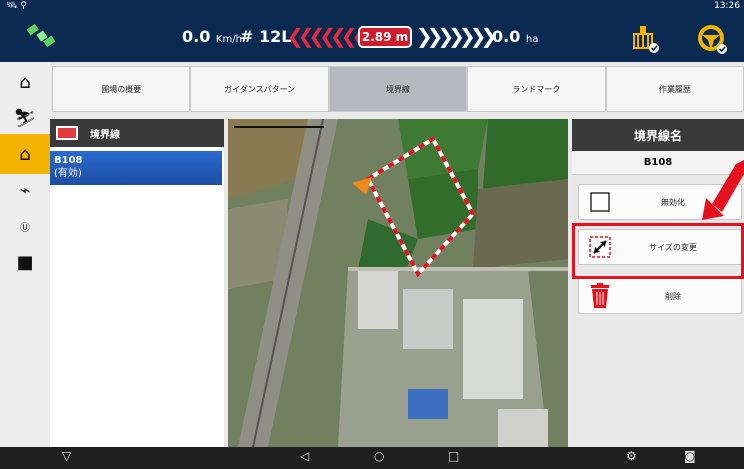  What do you see at coordinates (16, 6) in the screenshot?
I see `status-icons: 🛰 ⚲` at bounding box center [16, 6].